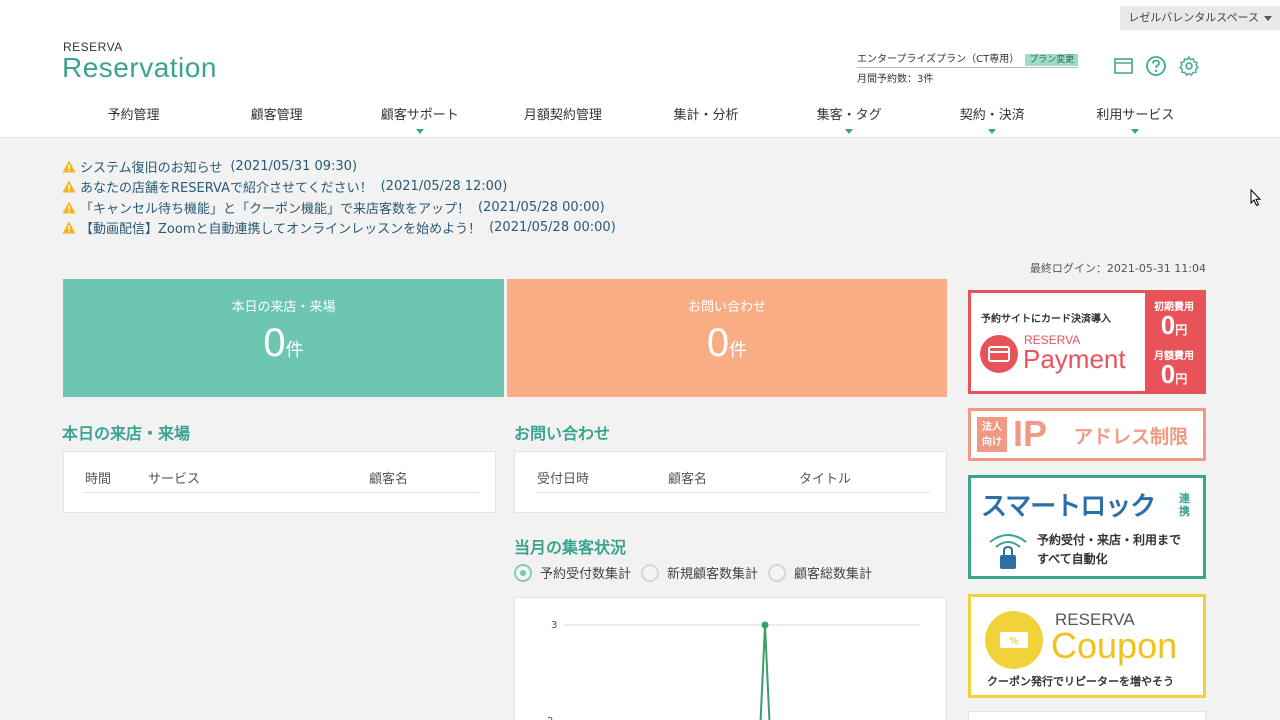 This screenshot has height=720, width=1280. Describe the element at coordinates (1117, 268) in the screenshot. I see `last-login: 最終ログイン：2021-05-31 11:04` at that location.